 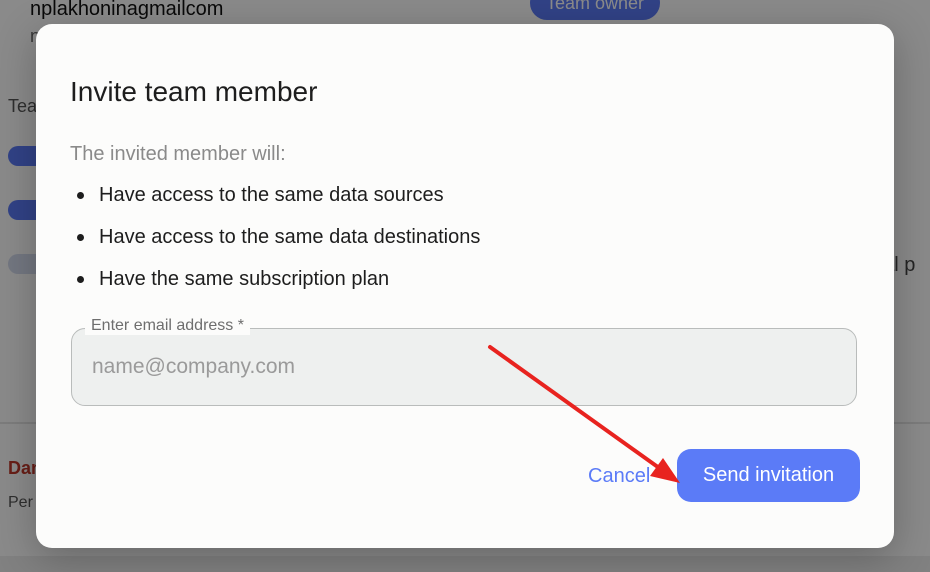 What do you see at coordinates (194, 91) in the screenshot?
I see `dialog-title: Invite team member` at bounding box center [194, 91].